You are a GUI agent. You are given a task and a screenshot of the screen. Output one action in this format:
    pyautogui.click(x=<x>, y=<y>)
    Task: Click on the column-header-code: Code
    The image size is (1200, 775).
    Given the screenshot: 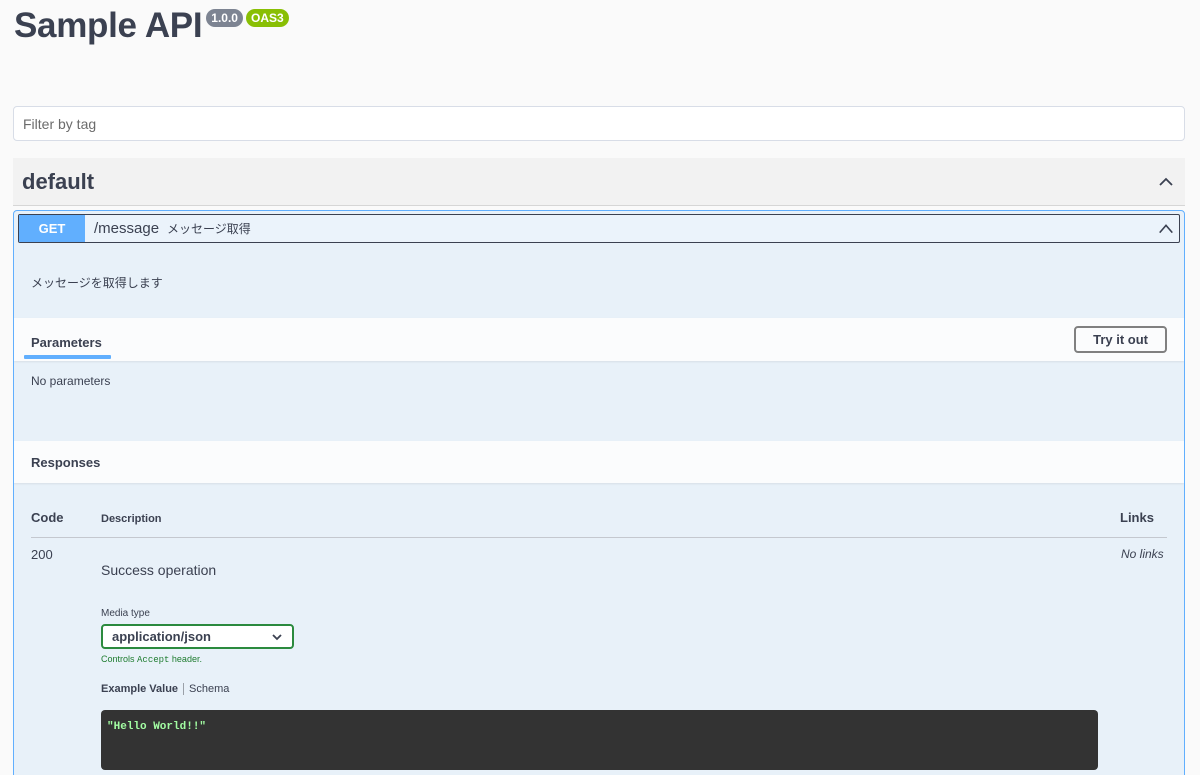 What is the action you would take?
    pyautogui.click(x=47, y=517)
    